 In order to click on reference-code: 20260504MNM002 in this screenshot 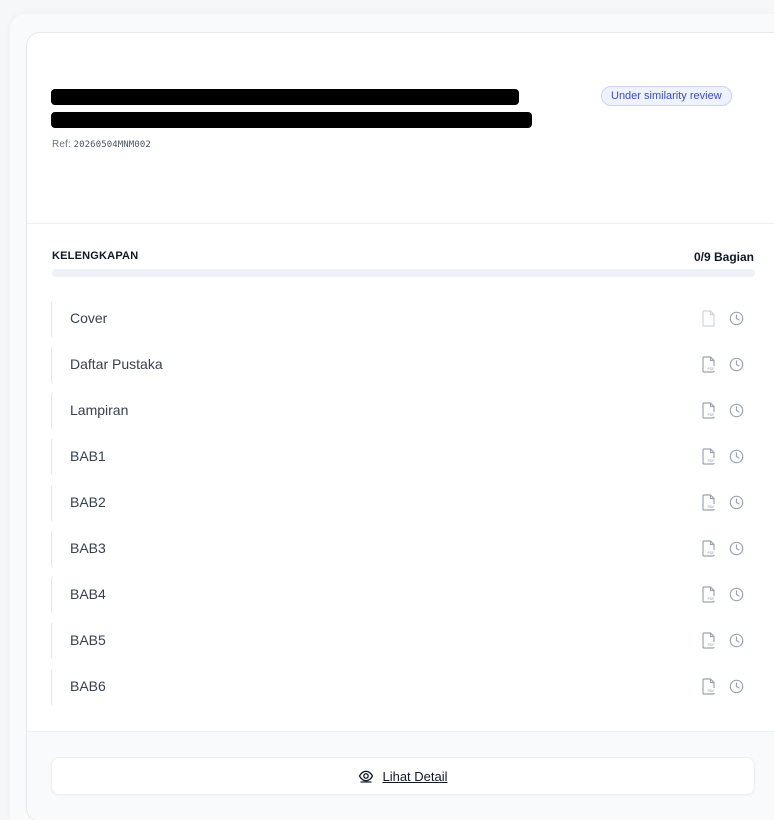, I will do `click(112, 145)`.